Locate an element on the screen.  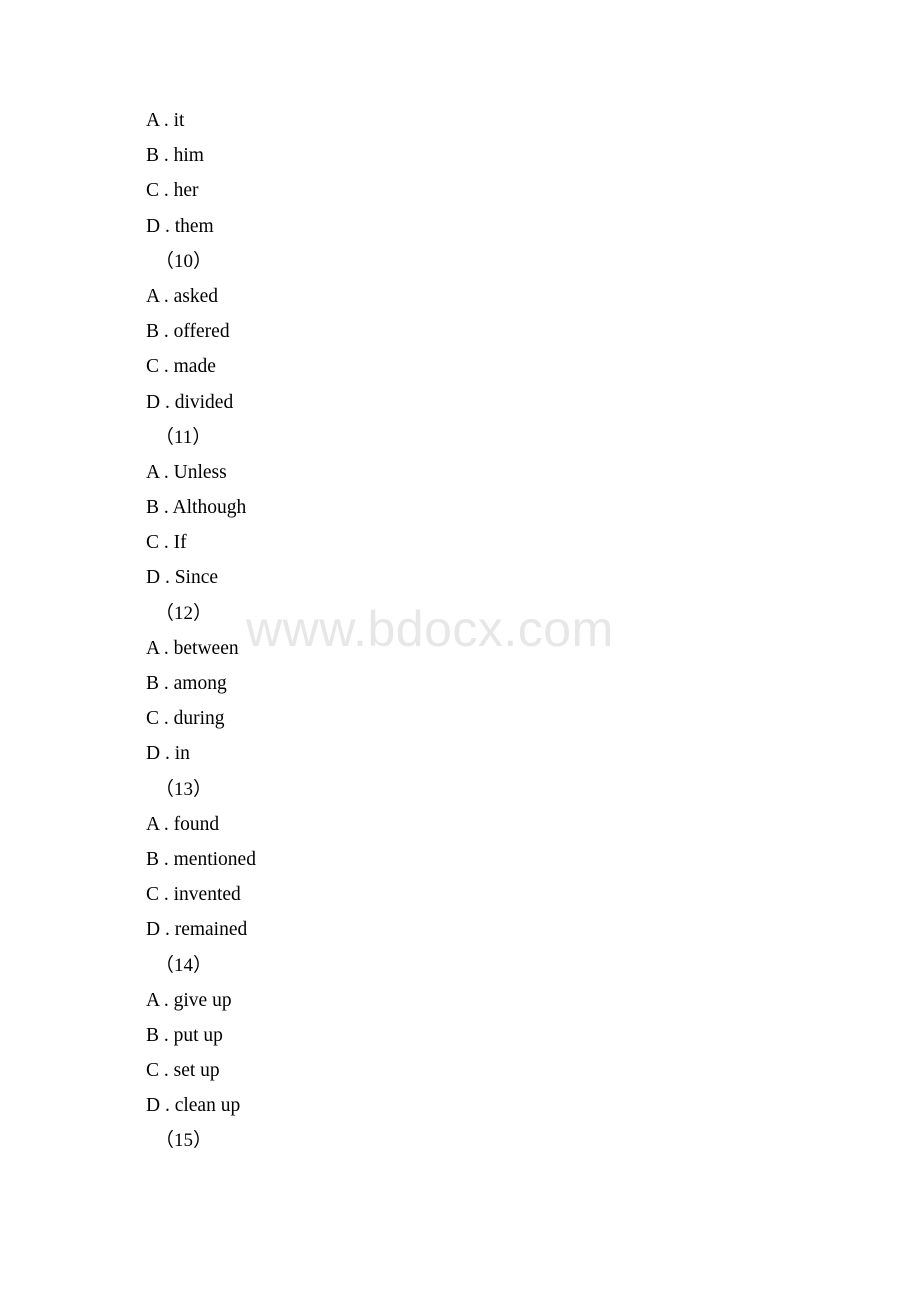
answer-option: D . Since is located at coordinates (182, 578).